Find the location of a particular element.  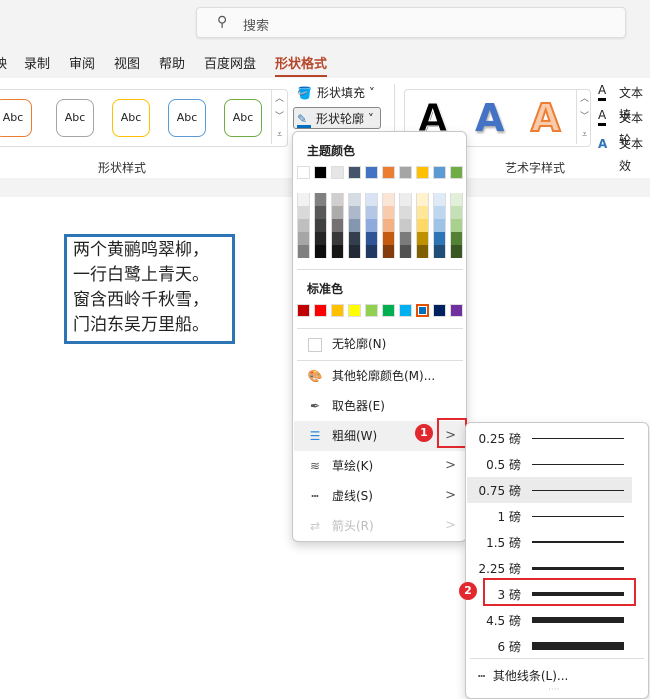

text-effects-button: A 文本效 is located at coordinates (623, 153).